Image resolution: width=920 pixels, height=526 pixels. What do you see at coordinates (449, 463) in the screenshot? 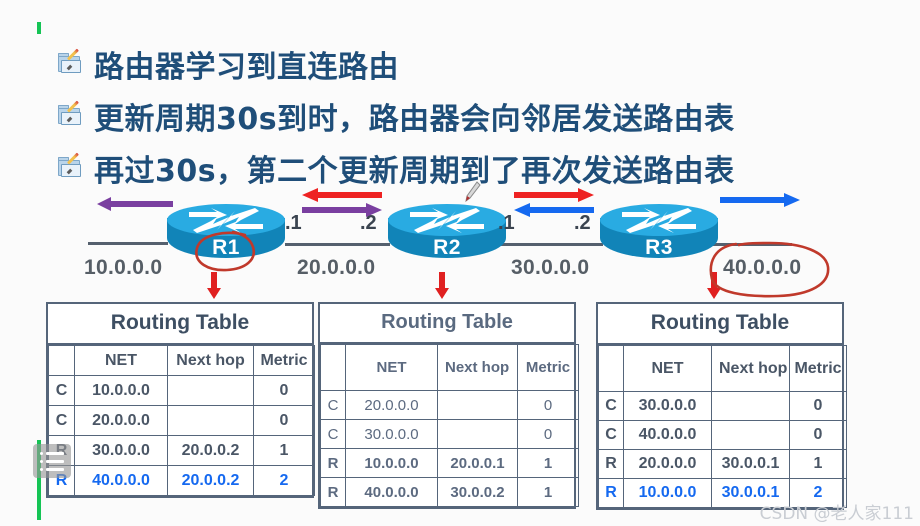
I see `table-row: R 10.0.0.0 20.0.0.1 1` at bounding box center [449, 463].